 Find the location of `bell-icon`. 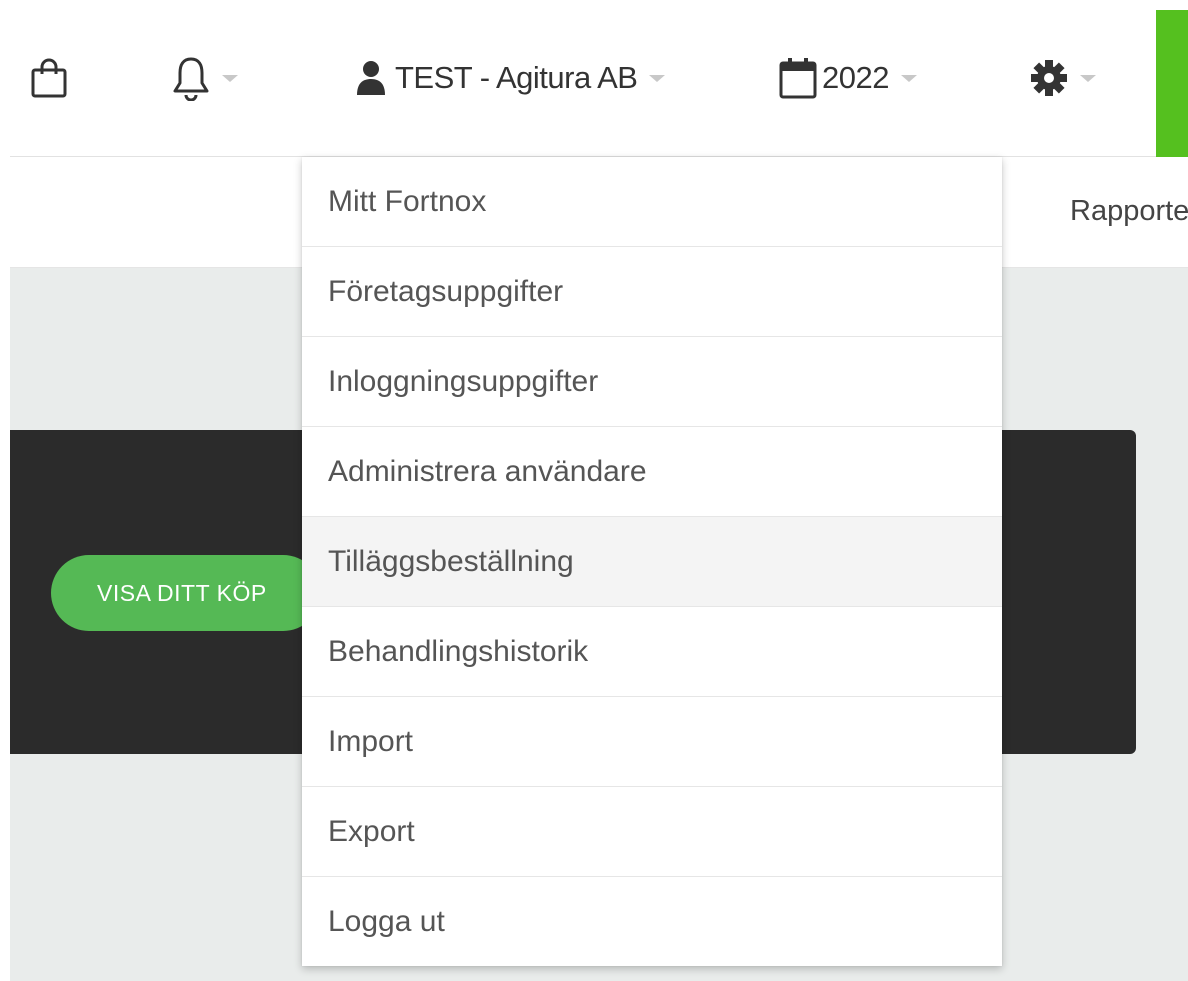

bell-icon is located at coordinates (191, 78).